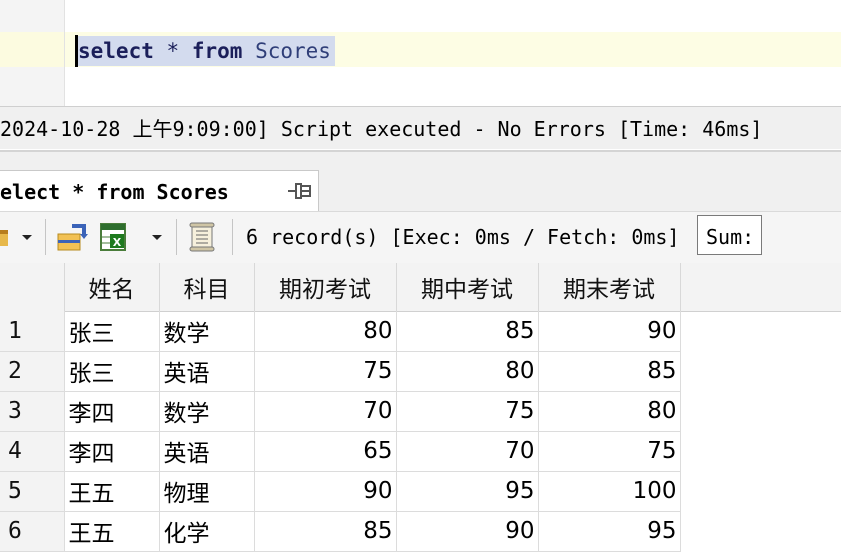 The image size is (841, 557). I want to click on final-score-cell: 75, so click(609, 451).